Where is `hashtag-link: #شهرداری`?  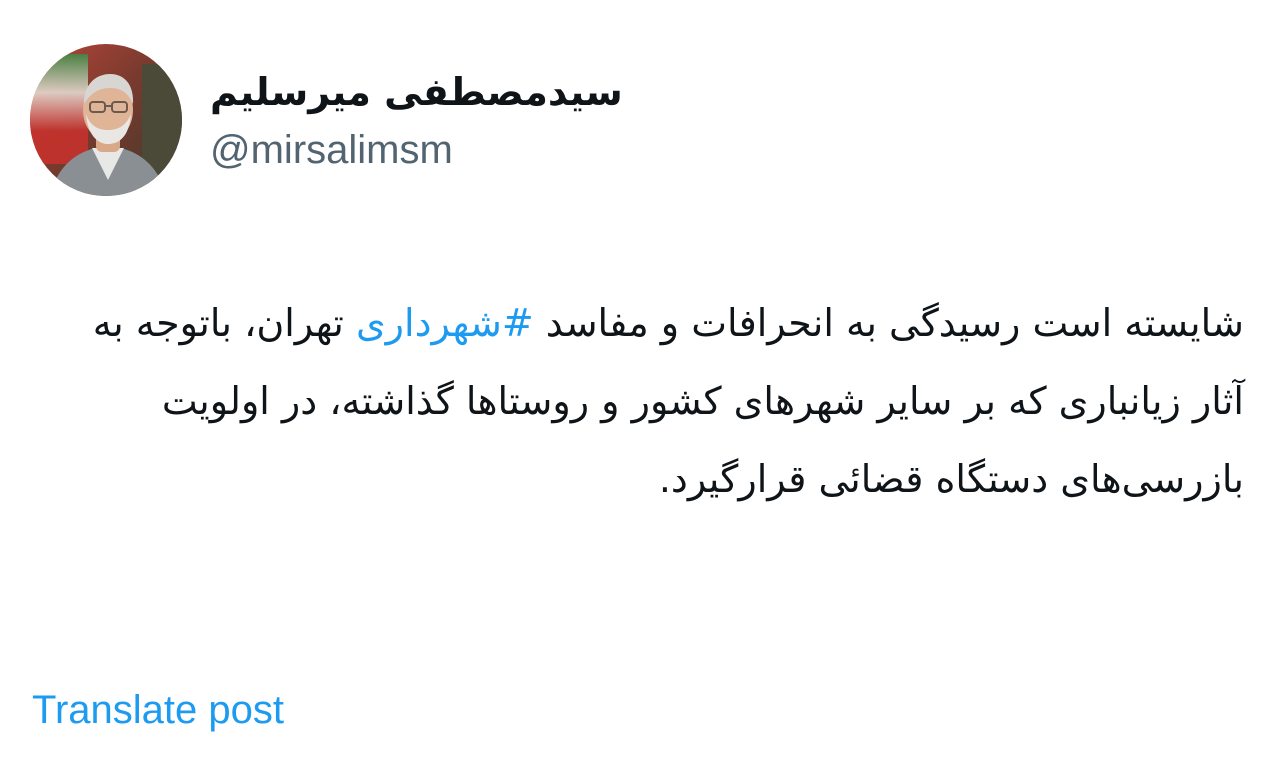 hashtag-link: #شهرداری is located at coordinates (445, 323).